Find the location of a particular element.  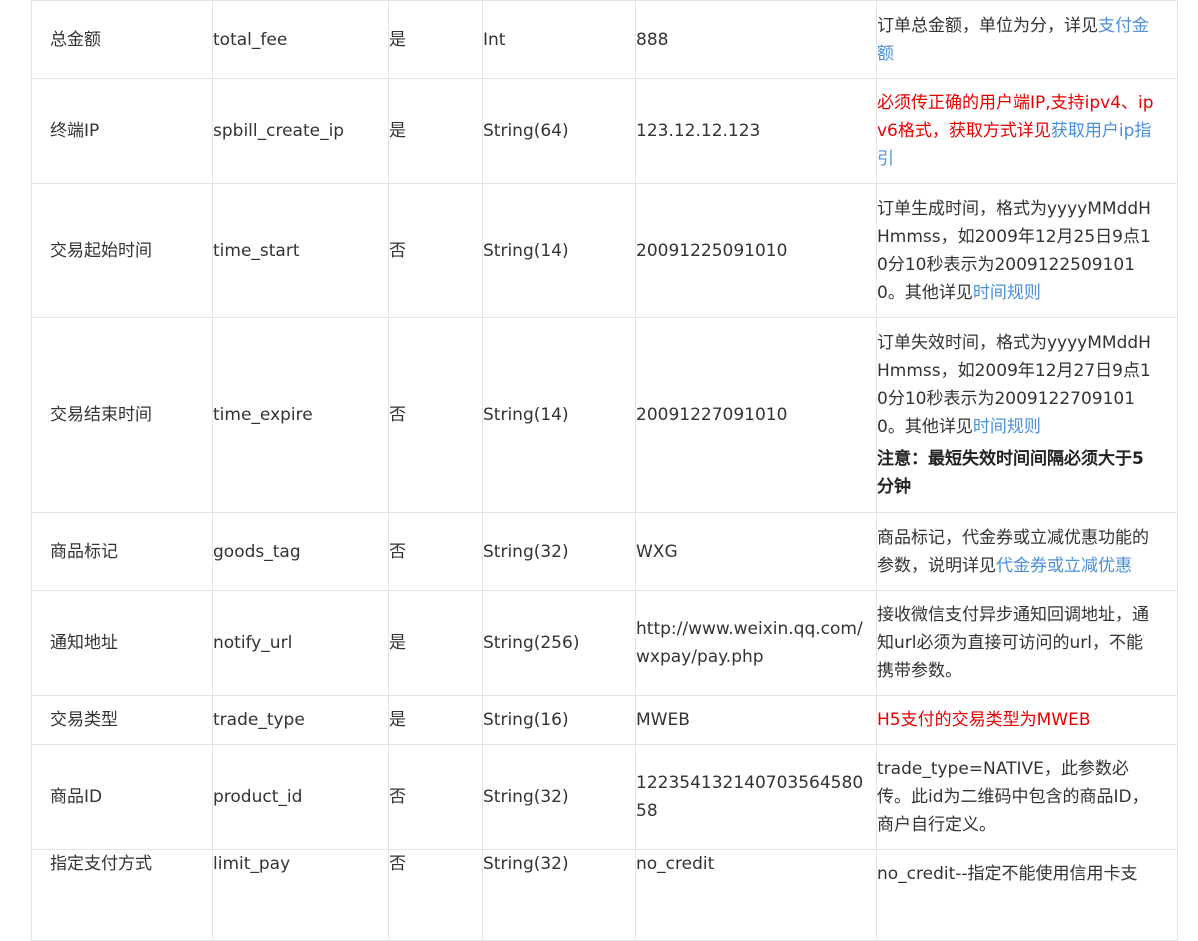

cell-example: 888 is located at coordinates (756, 39).